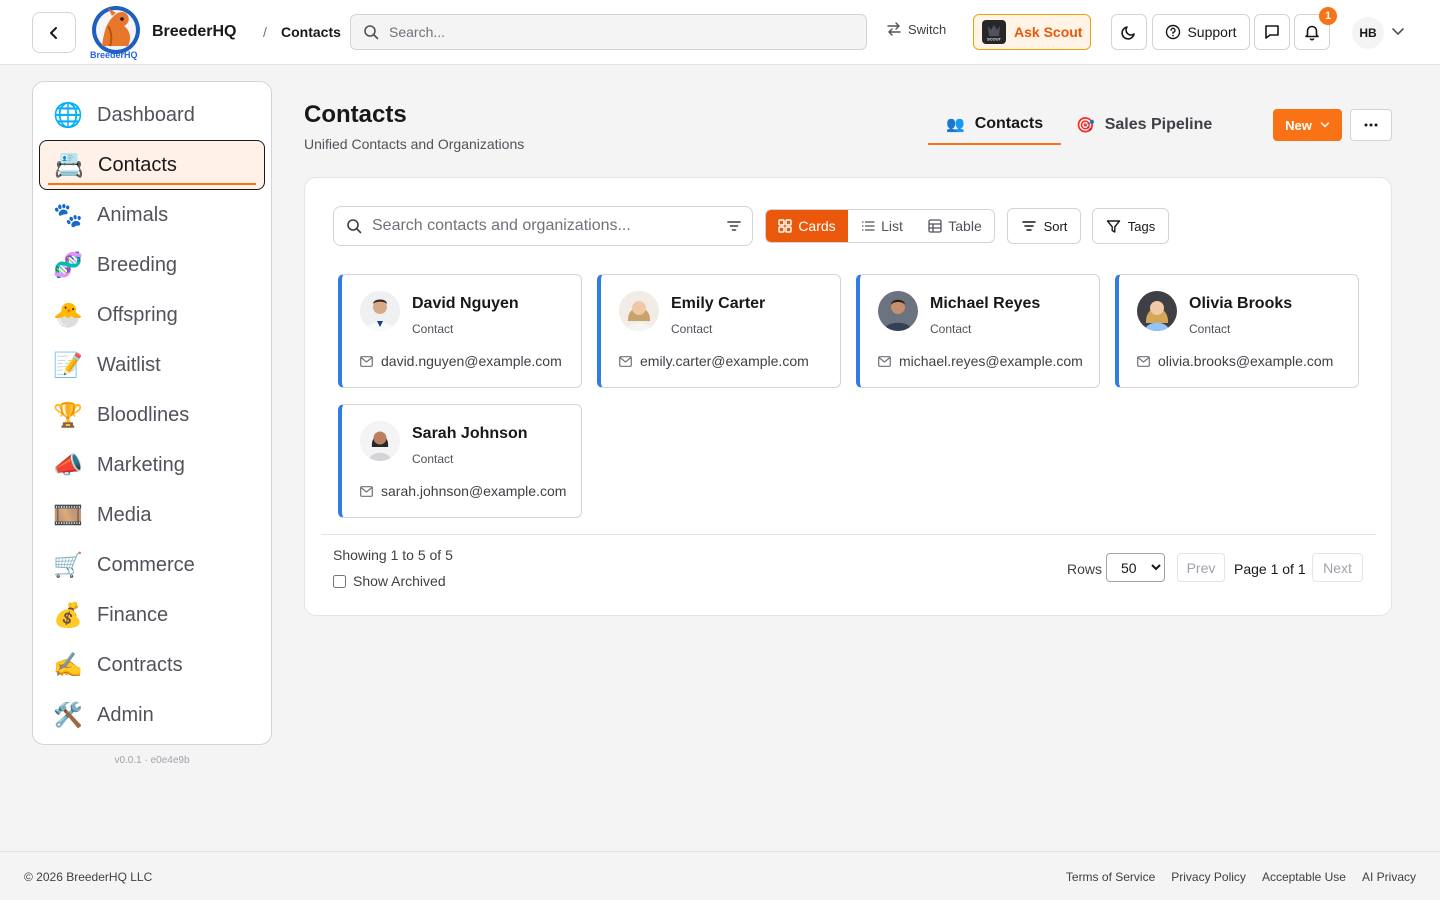 This screenshot has height=900, width=1440. Describe the element at coordinates (1240, 304) in the screenshot. I see `contact-name: Olivia Brooks` at that location.